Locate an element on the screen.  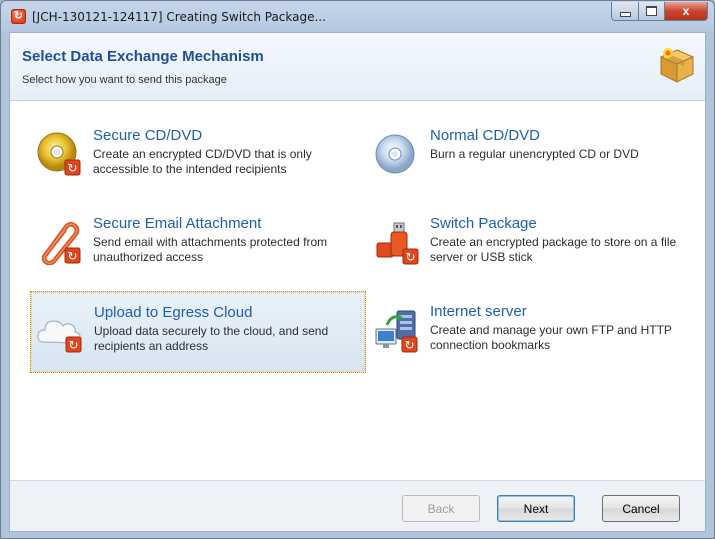
next-button: Next is located at coordinates (536, 508).